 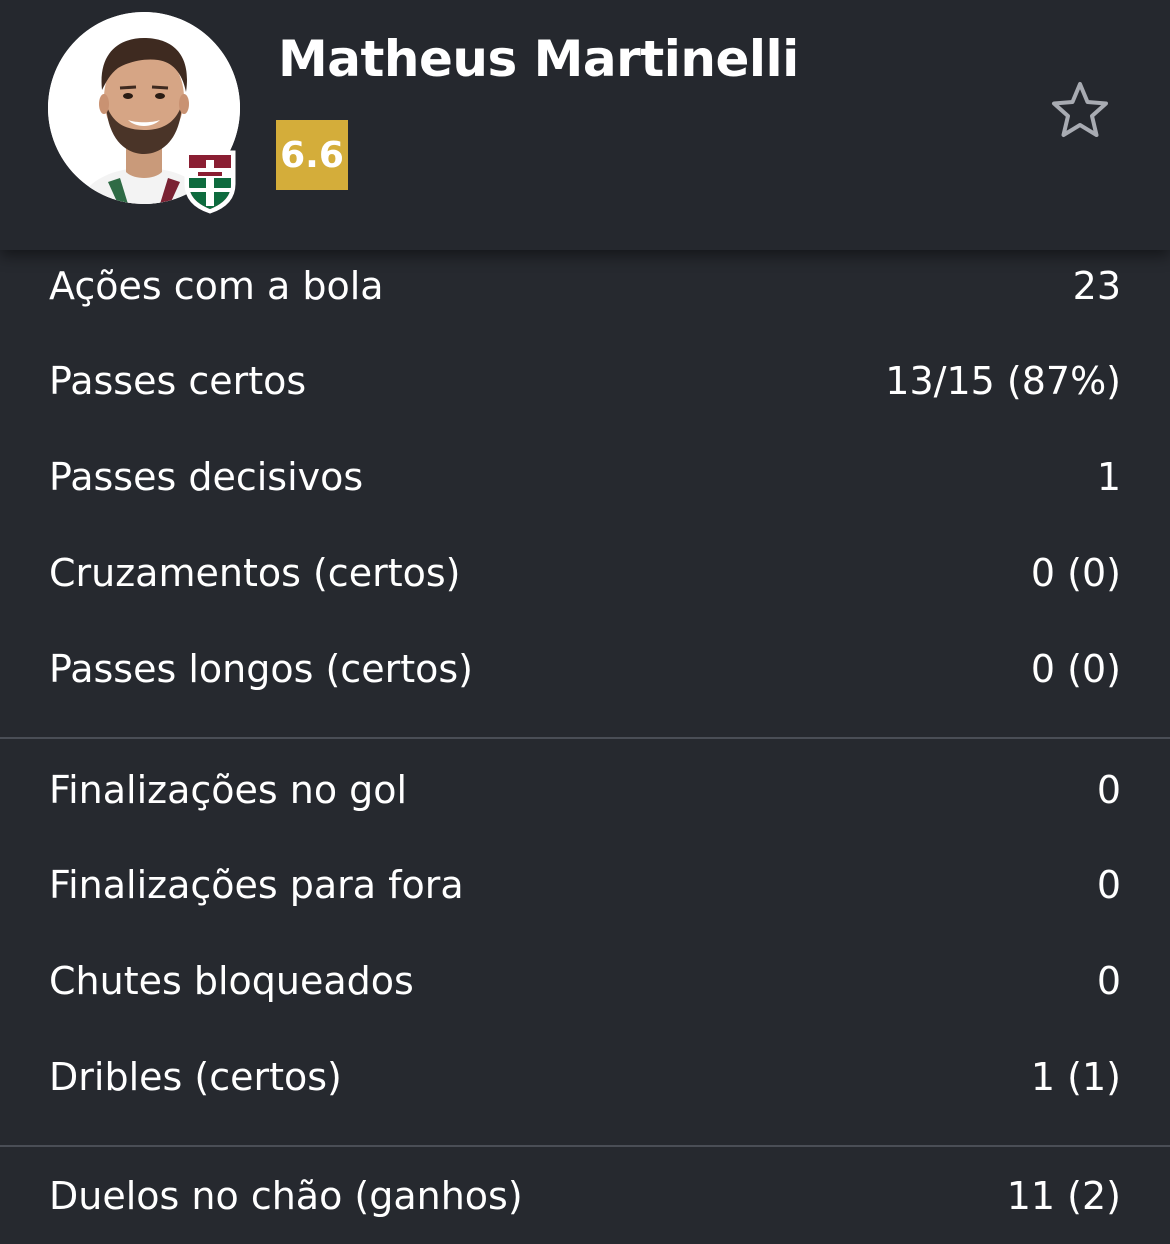 I want to click on stat-row: Duelos no chão (ganhos) 11 (2), so click(x=585, y=1196).